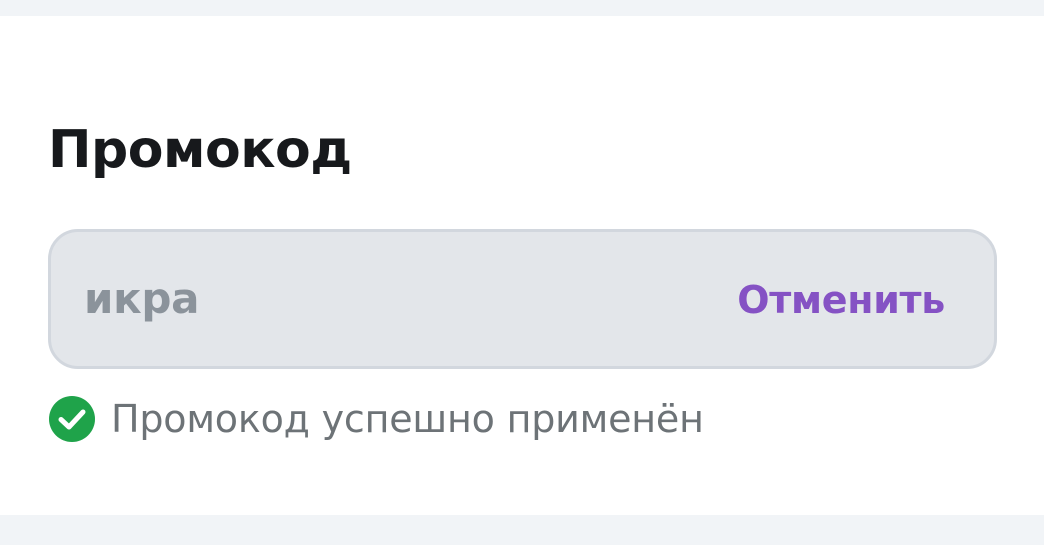 This screenshot has height=545, width=1044. I want to click on promo-status-text: Промокод успешно применён, so click(407, 419).